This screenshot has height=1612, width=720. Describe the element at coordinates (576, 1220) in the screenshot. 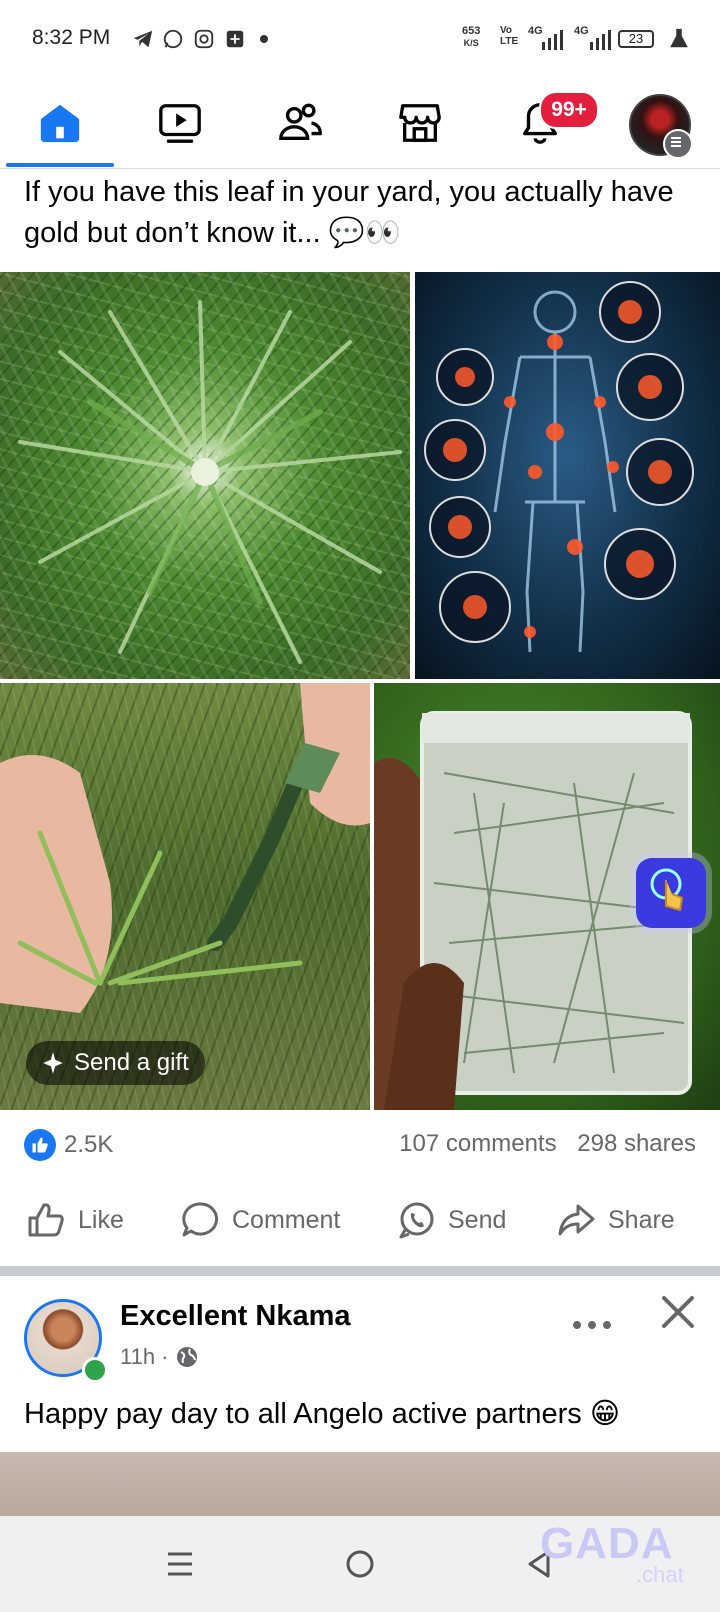

I see `share-arrow-icon` at that location.